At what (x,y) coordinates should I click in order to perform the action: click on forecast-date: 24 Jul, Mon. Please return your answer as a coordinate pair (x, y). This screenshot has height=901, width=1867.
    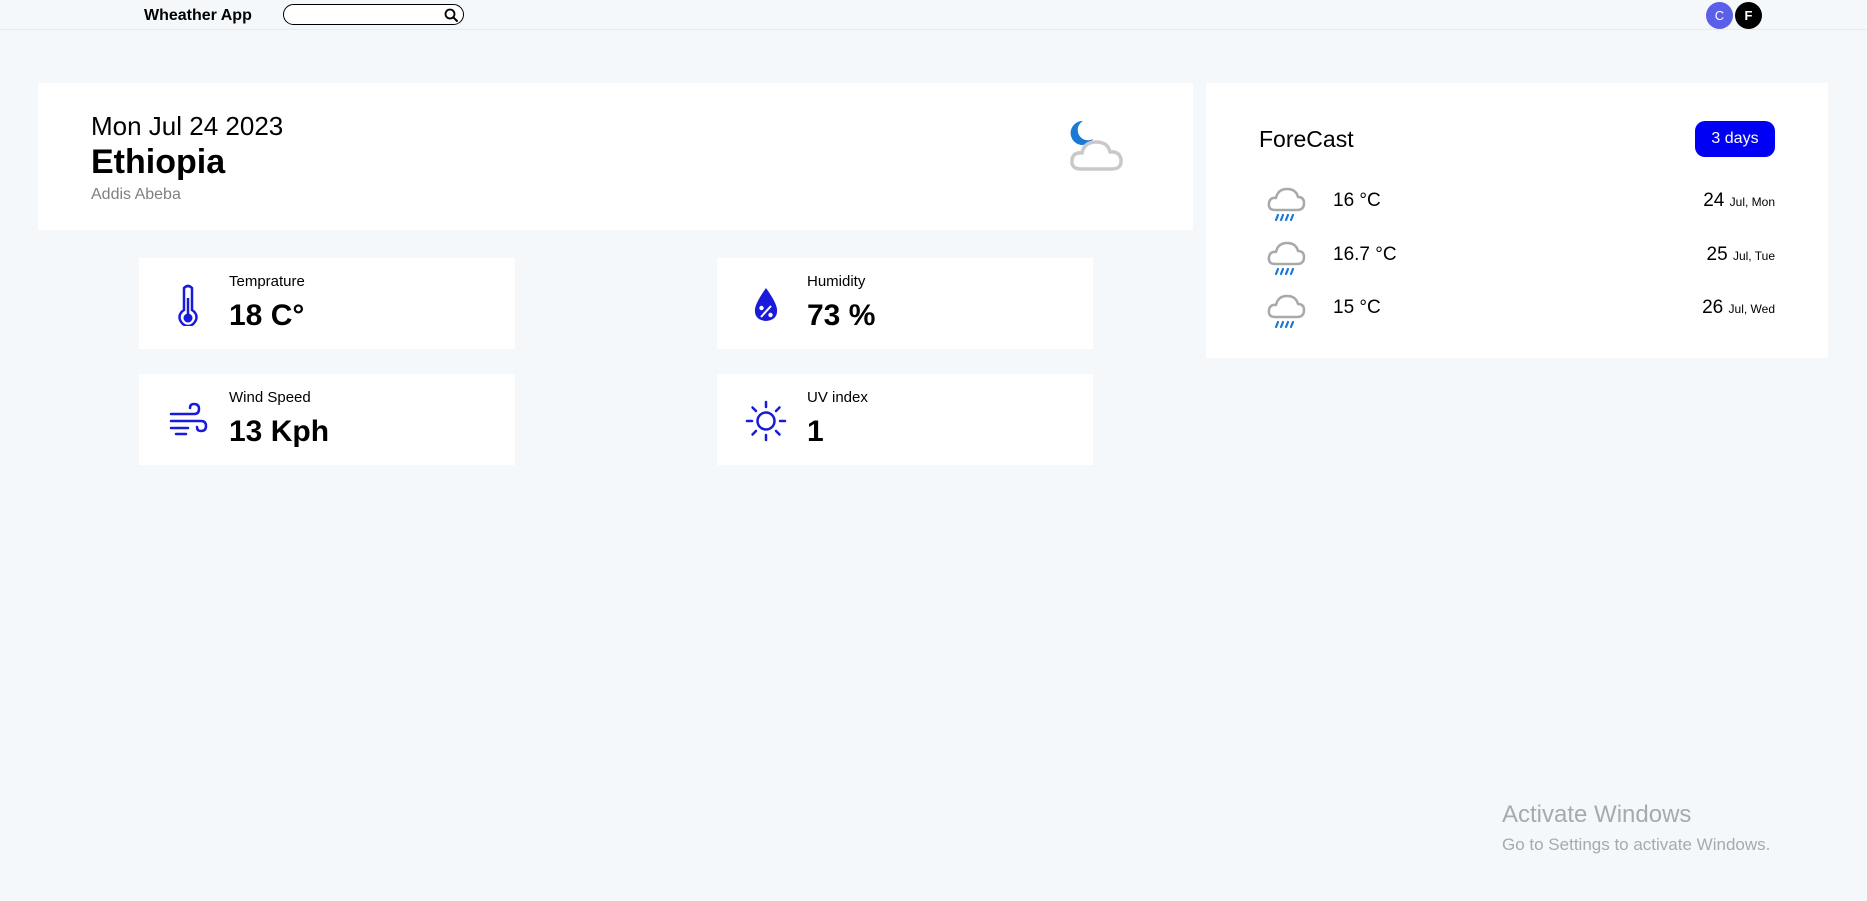
    Looking at the image, I should click on (1739, 201).